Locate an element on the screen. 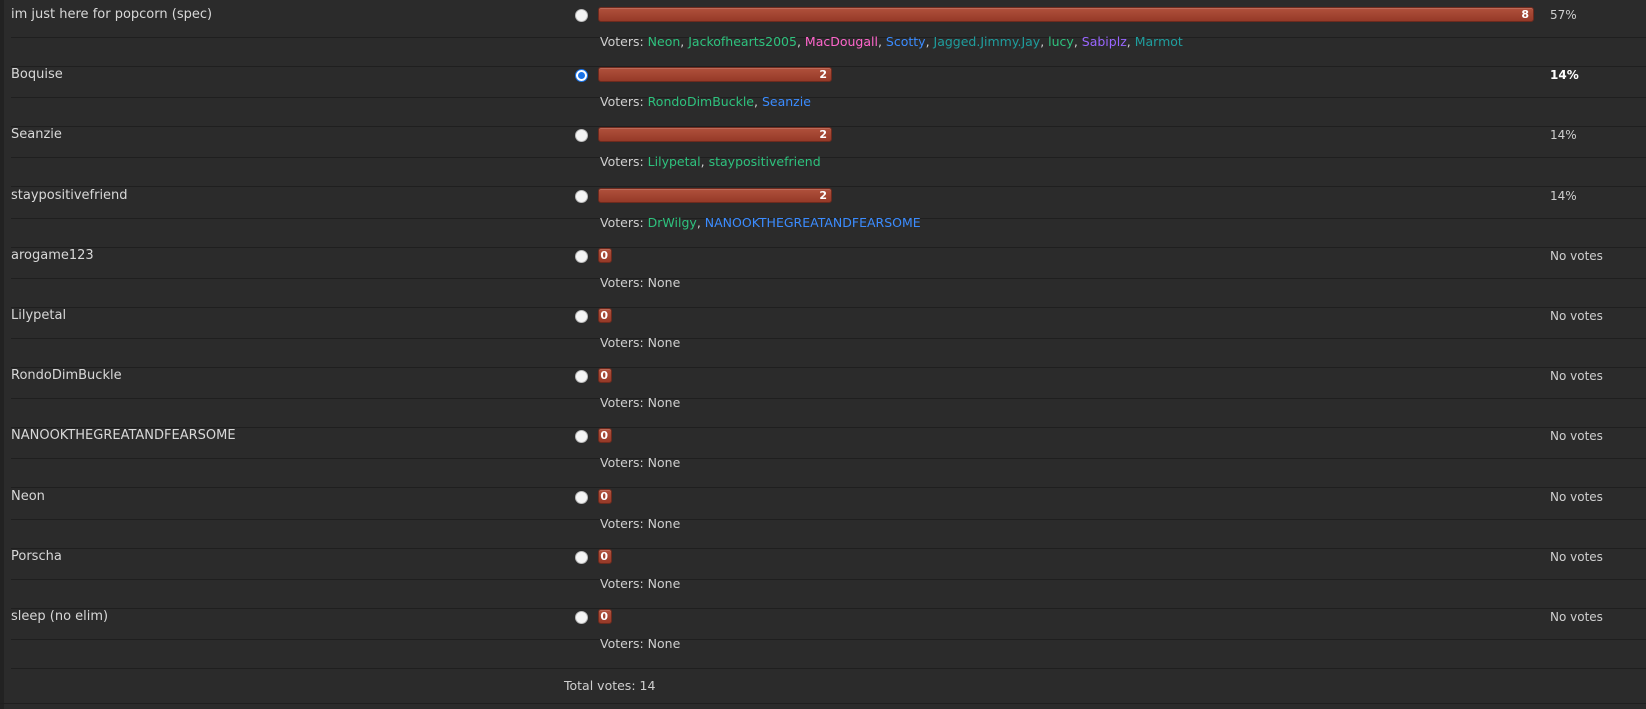 The width and height of the screenshot is (1646, 709). option-label: RondoDimBuckle is located at coordinates (66, 376).